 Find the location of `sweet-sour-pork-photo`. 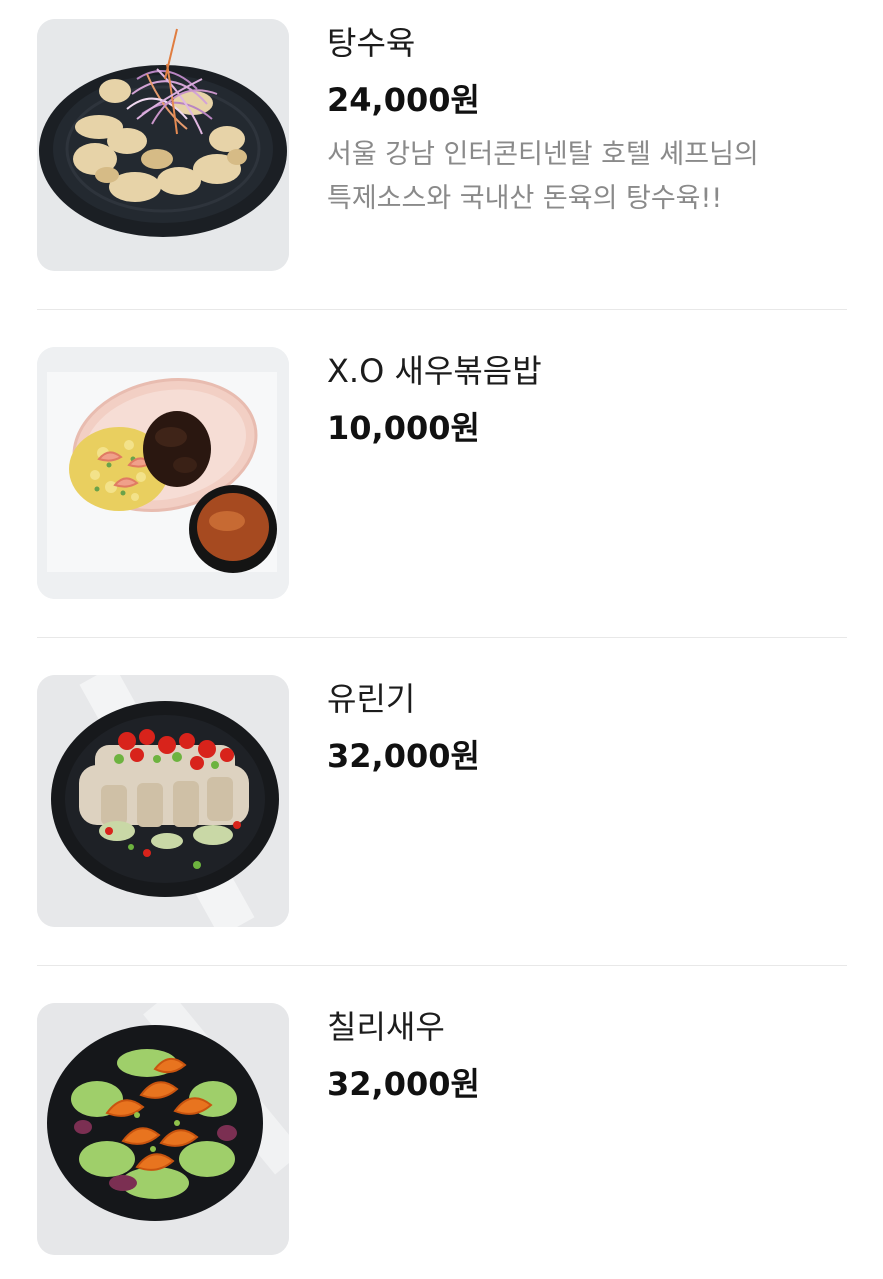

sweet-sour-pork-photo is located at coordinates (163, 145).